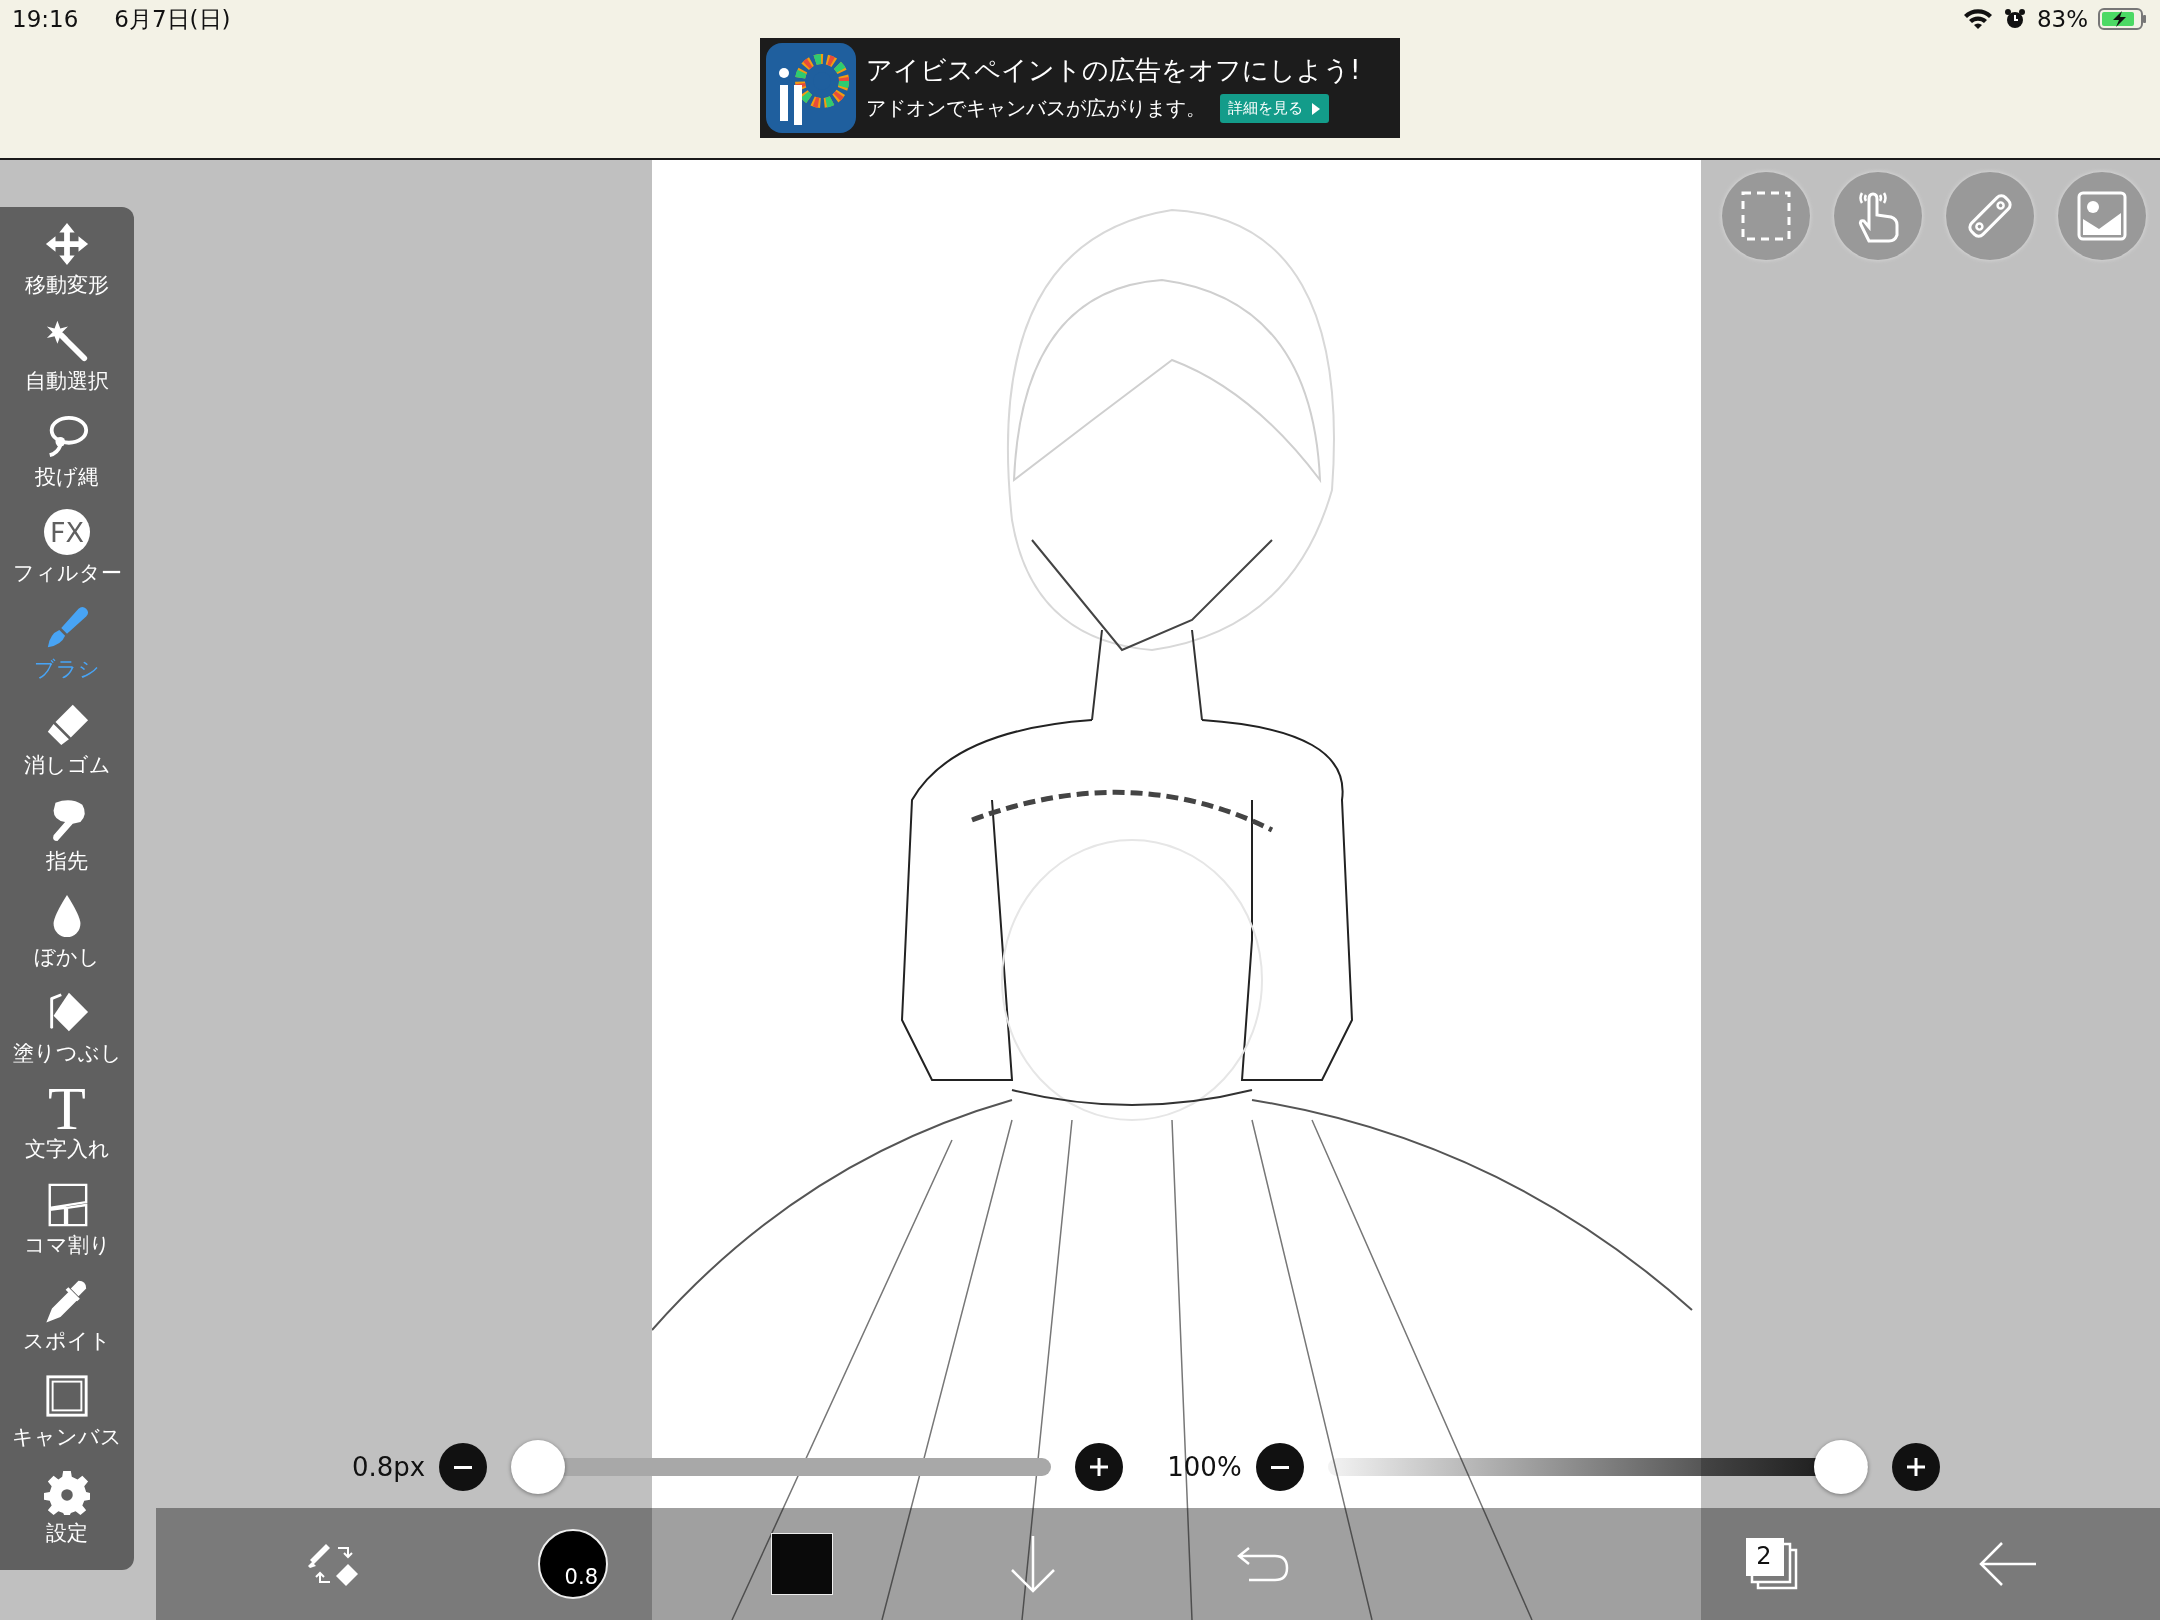  Describe the element at coordinates (67, 1396) in the screenshot. I see `canvas-frame-icon` at that location.